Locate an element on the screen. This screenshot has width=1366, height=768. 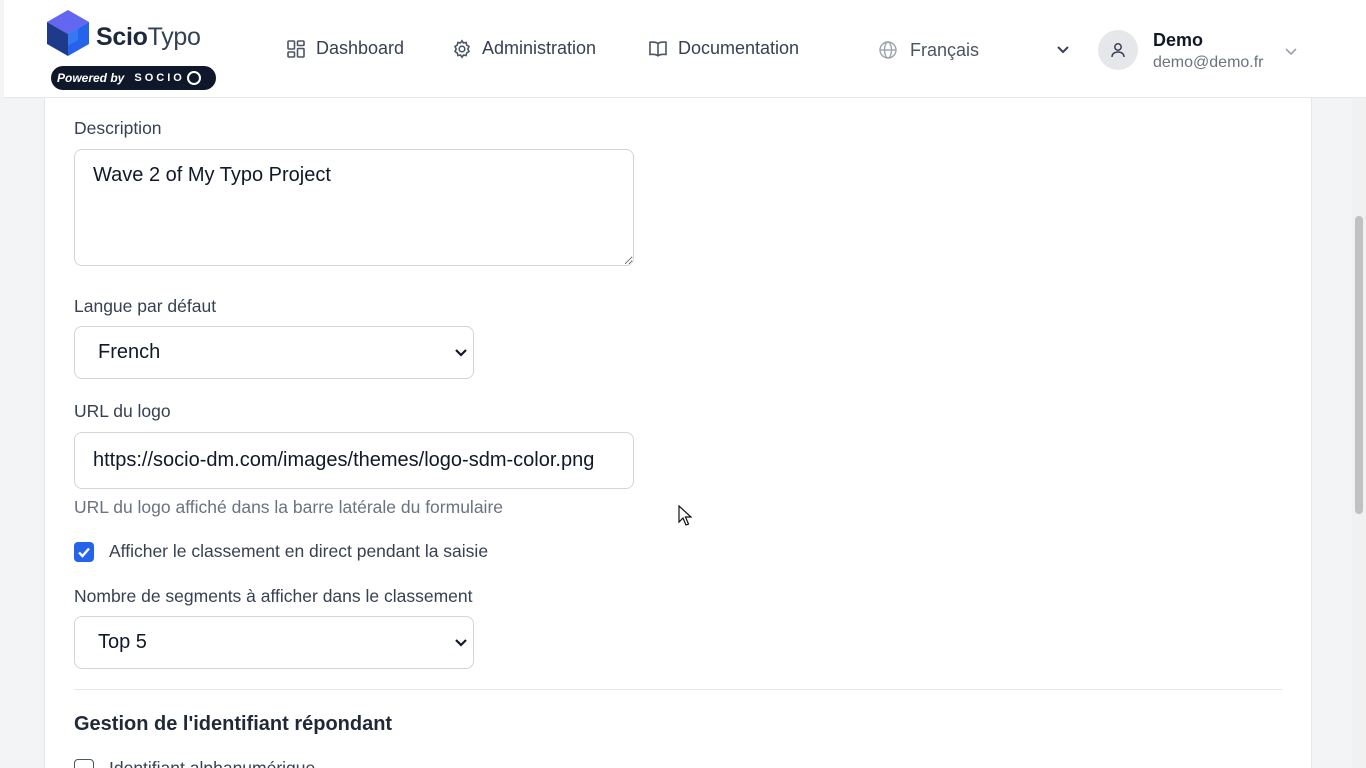
nav-dashboard: Dashboard is located at coordinates (345, 48).